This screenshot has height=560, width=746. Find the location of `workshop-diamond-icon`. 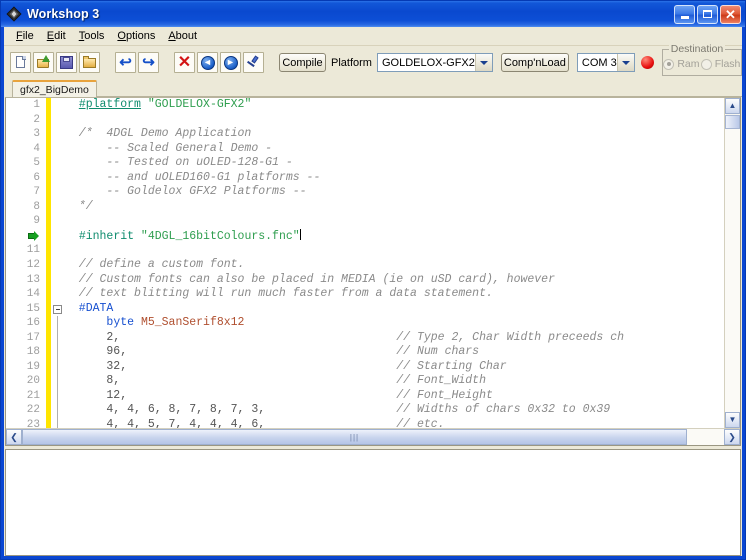

workshop-diamond-icon is located at coordinates (14, 14).